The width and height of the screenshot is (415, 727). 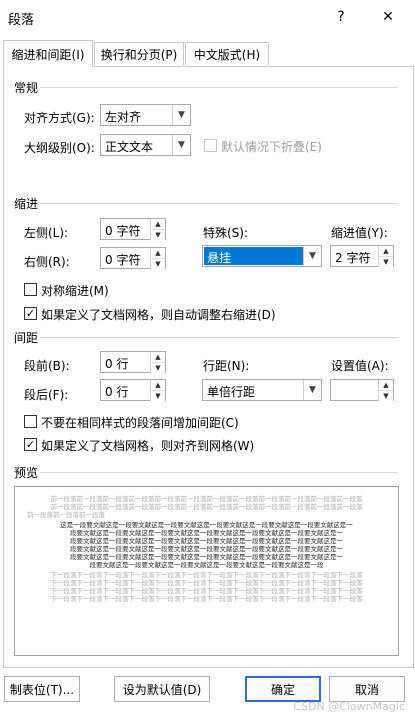 What do you see at coordinates (30, 289) in the screenshot?
I see `mirror-indent-checkbox` at bounding box center [30, 289].